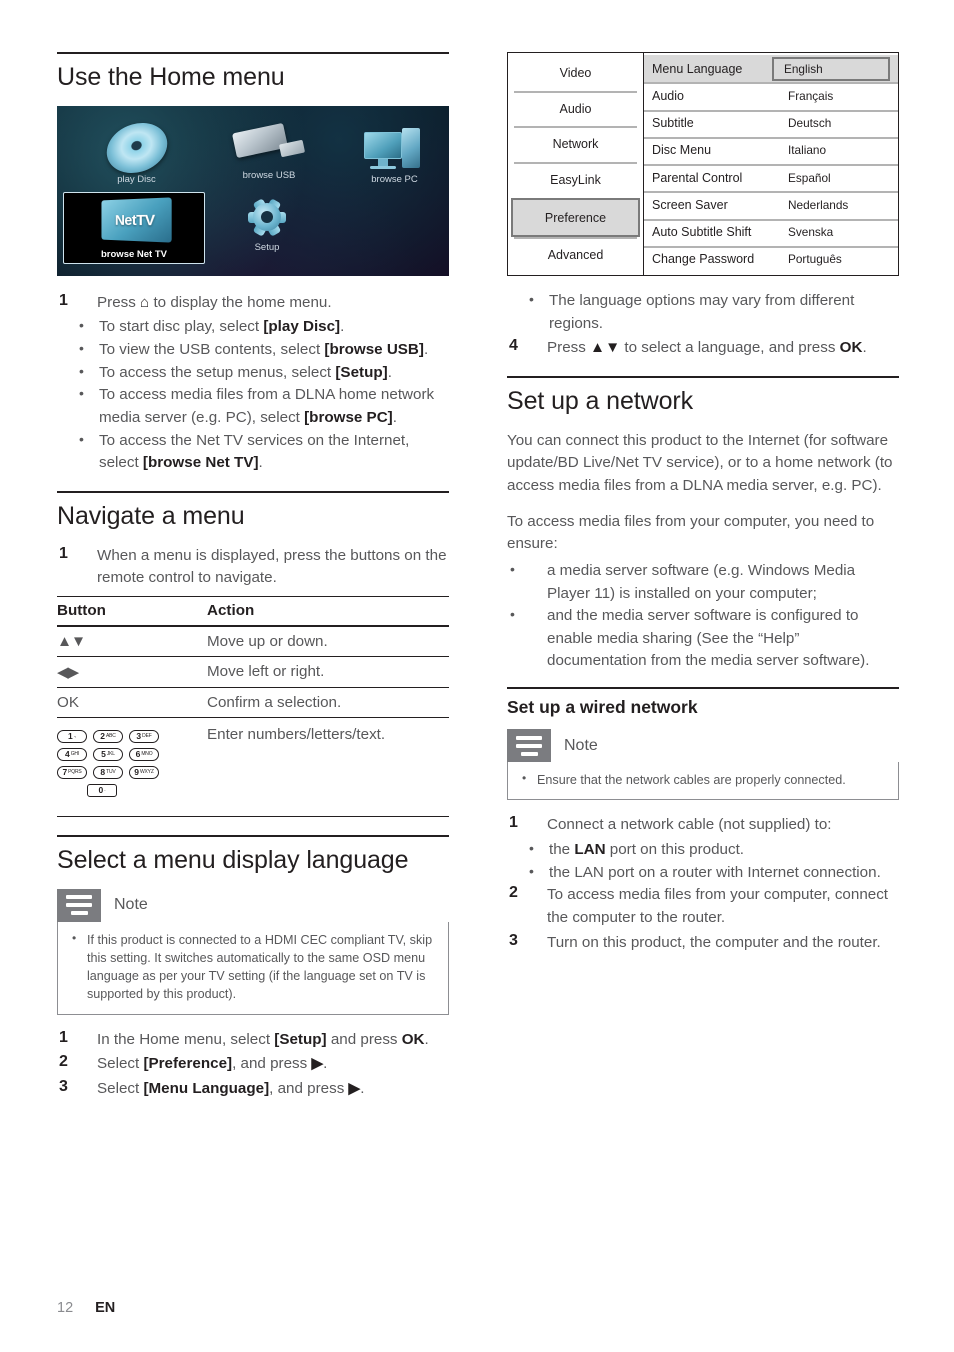  What do you see at coordinates (151, 515) in the screenshot?
I see `page-title-navigate-menu: Navigate a menu` at bounding box center [151, 515].